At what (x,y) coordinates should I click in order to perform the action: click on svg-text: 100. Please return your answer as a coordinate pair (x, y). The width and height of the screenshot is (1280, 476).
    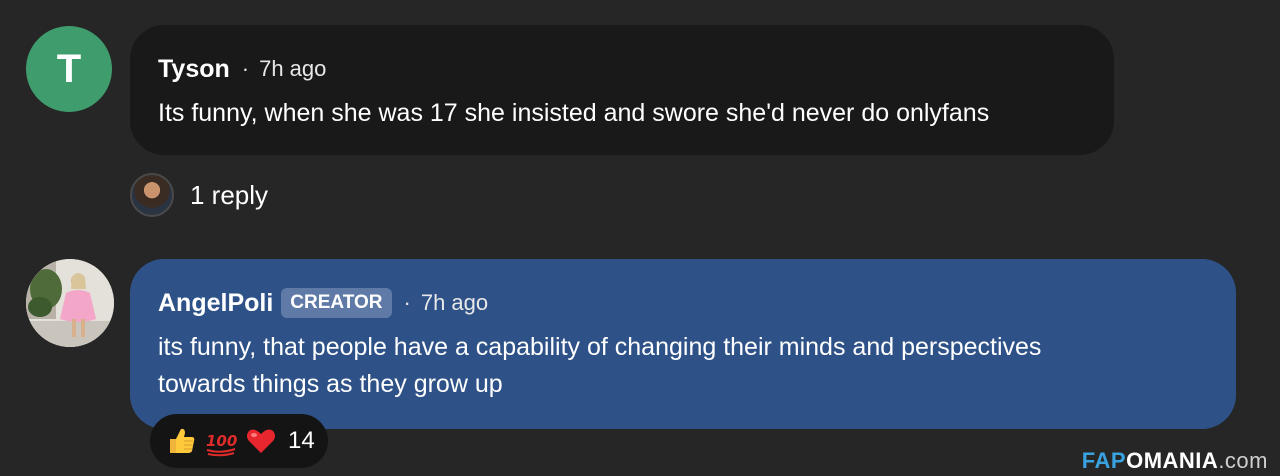
    Looking at the image, I should click on (221, 441).